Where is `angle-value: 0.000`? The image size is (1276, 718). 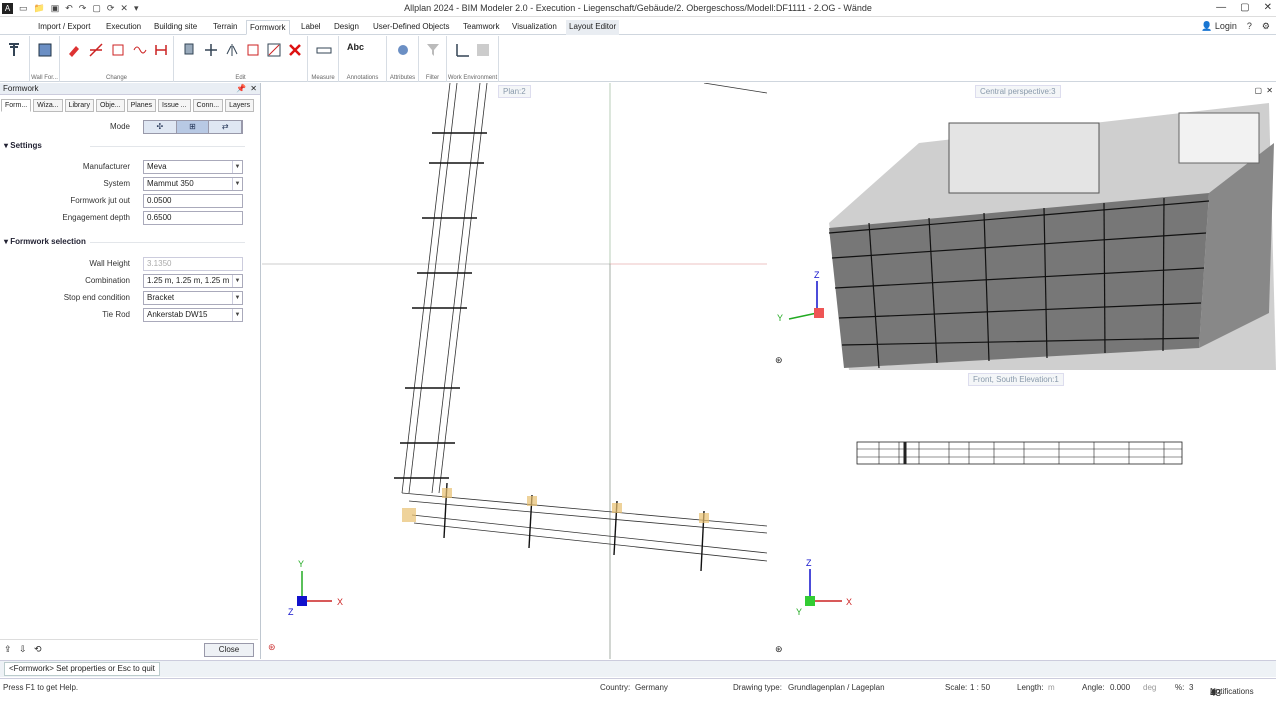
angle-value: 0.000 is located at coordinates (1120, 687).